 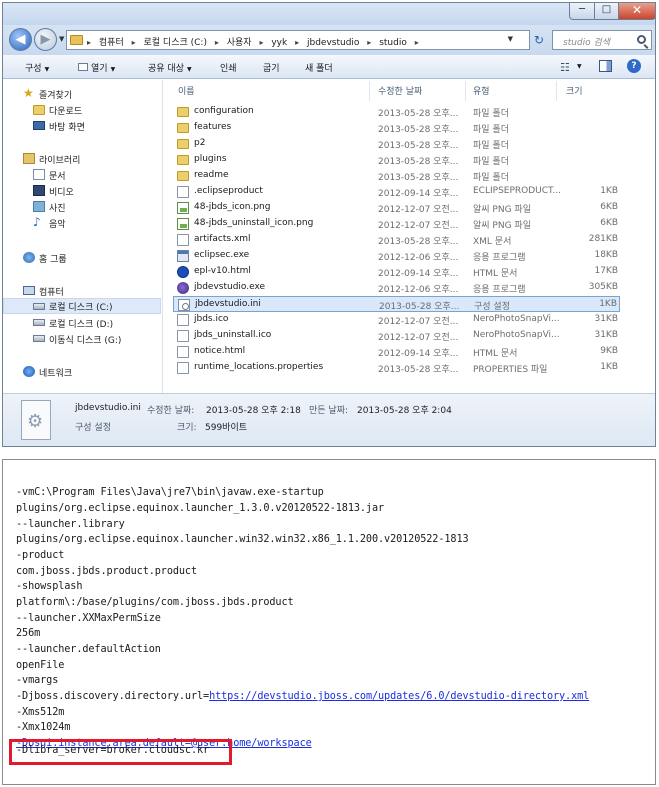 I want to click on print-button: 인쇄, so click(x=228, y=67).